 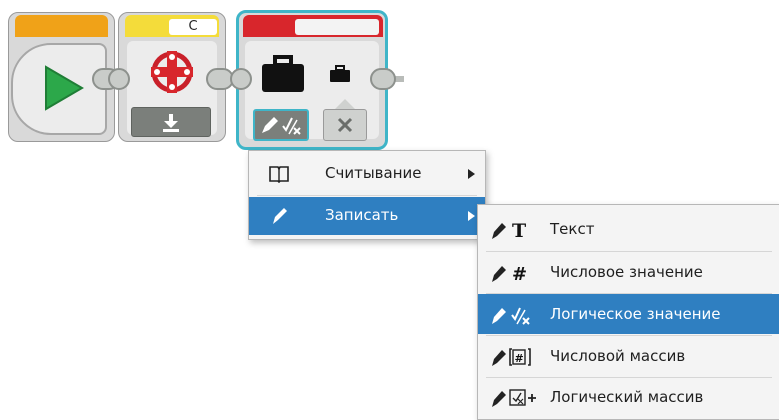 What do you see at coordinates (511, 316) in the screenshot?
I see `pencil-logic-icon` at bounding box center [511, 316].